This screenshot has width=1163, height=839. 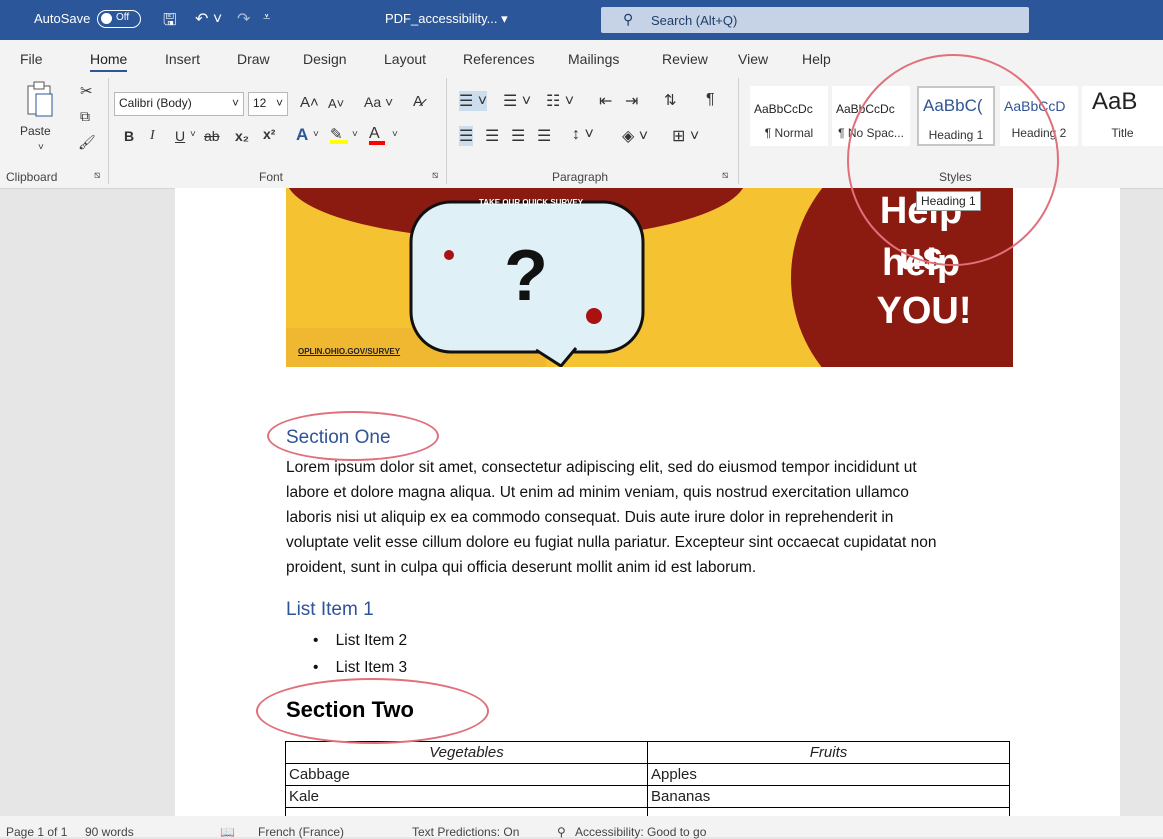 What do you see at coordinates (330, 610) in the screenshot?
I see `list-heading: List Item 1` at bounding box center [330, 610].